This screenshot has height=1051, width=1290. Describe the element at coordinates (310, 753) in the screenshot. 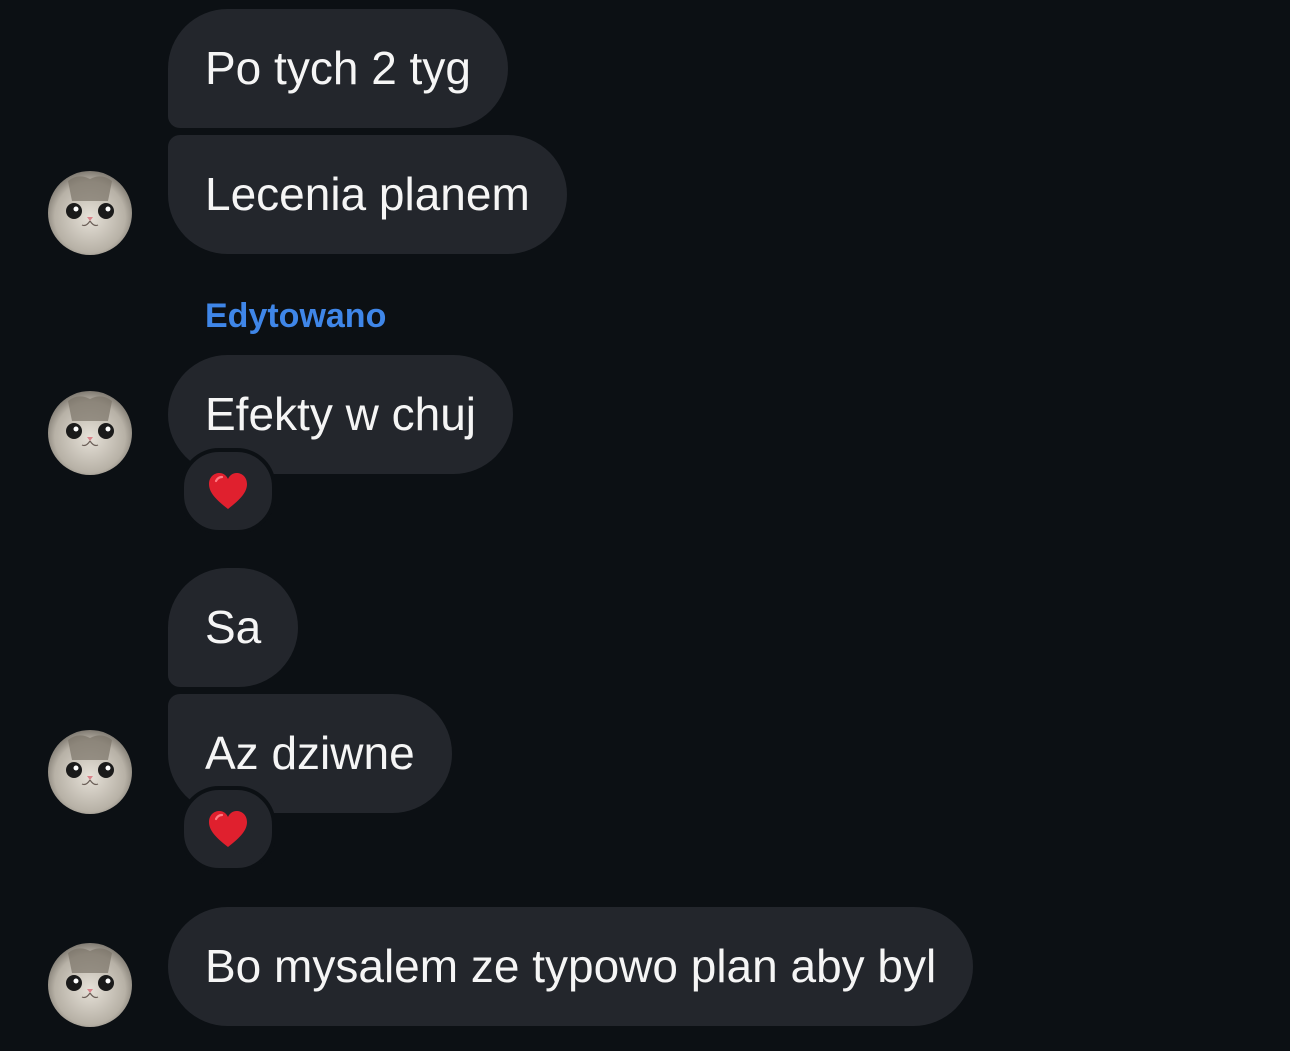

I see `message-text: Az dziwne` at that location.